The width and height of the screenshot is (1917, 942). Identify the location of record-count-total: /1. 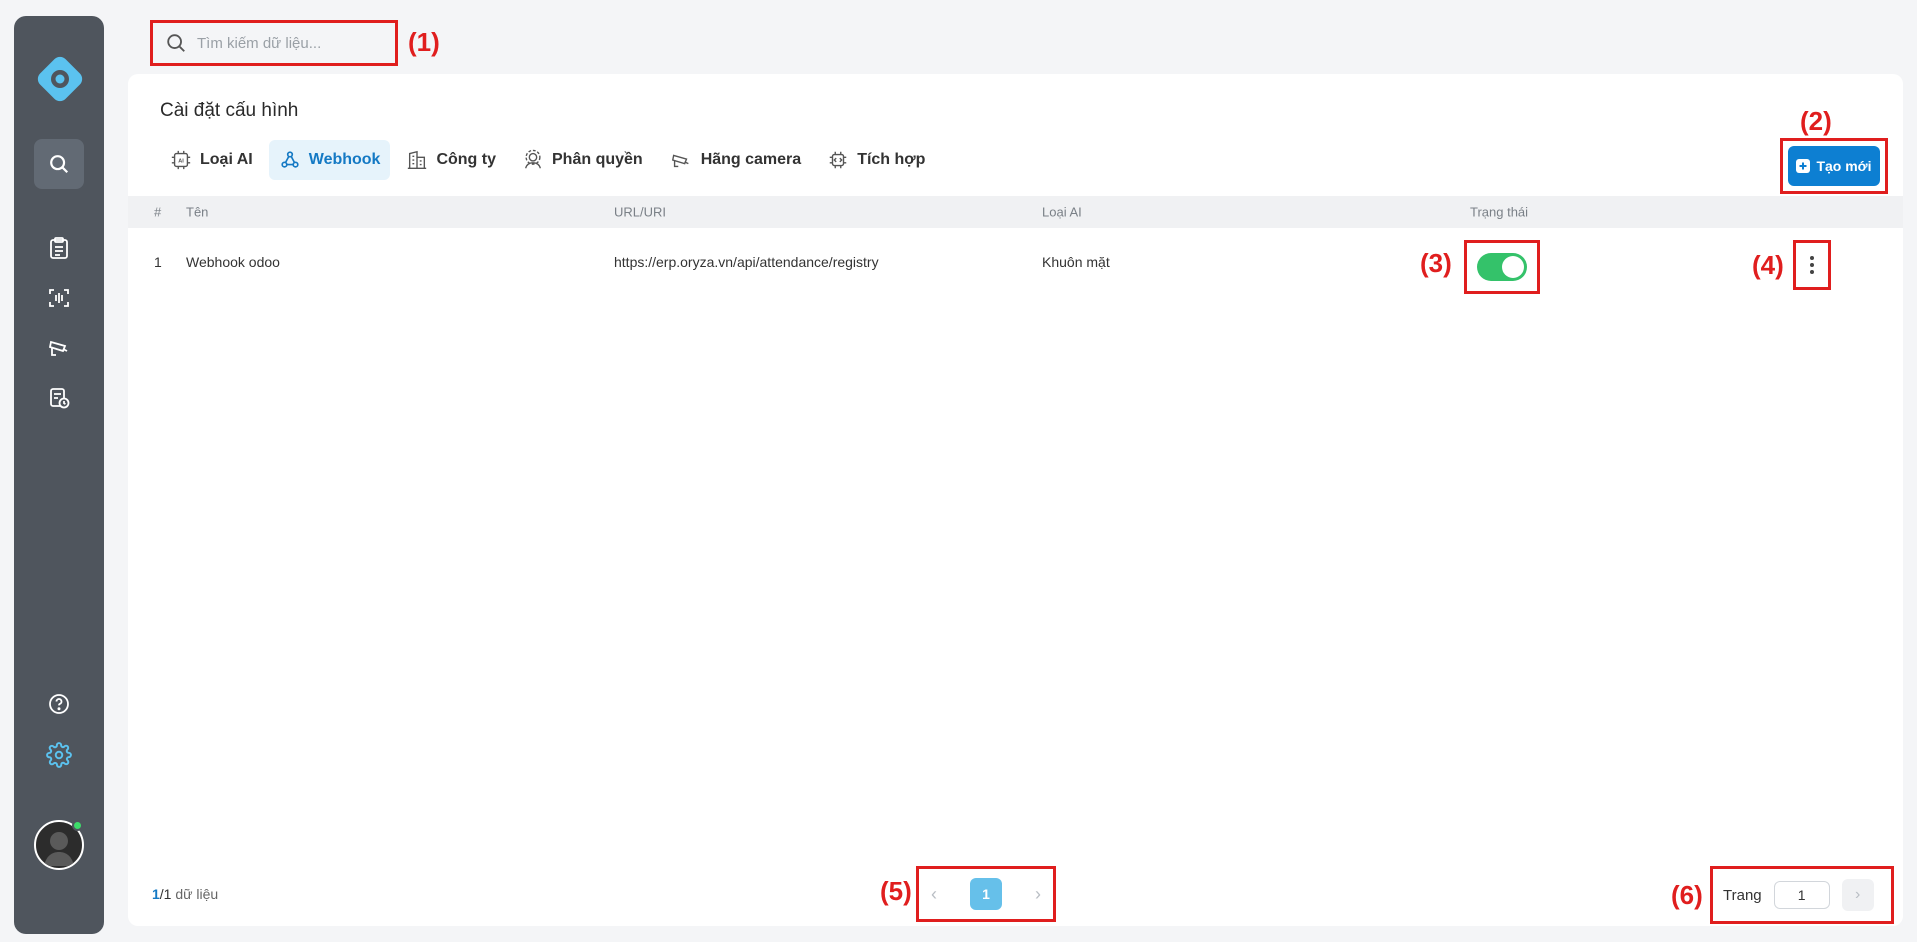
(165, 894).